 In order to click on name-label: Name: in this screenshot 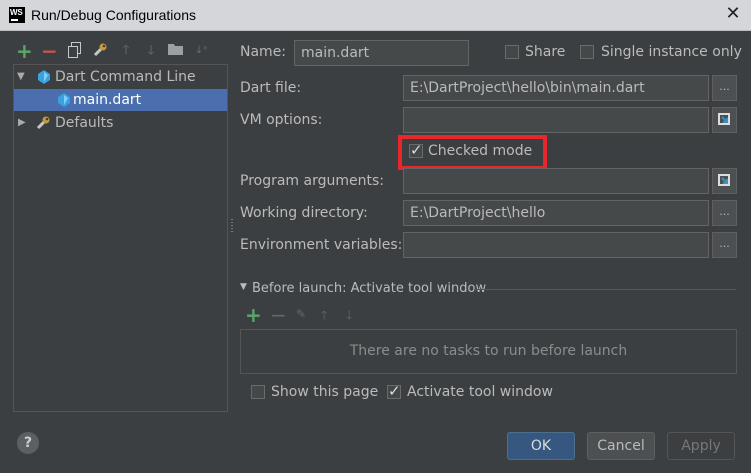, I will do `click(263, 52)`.